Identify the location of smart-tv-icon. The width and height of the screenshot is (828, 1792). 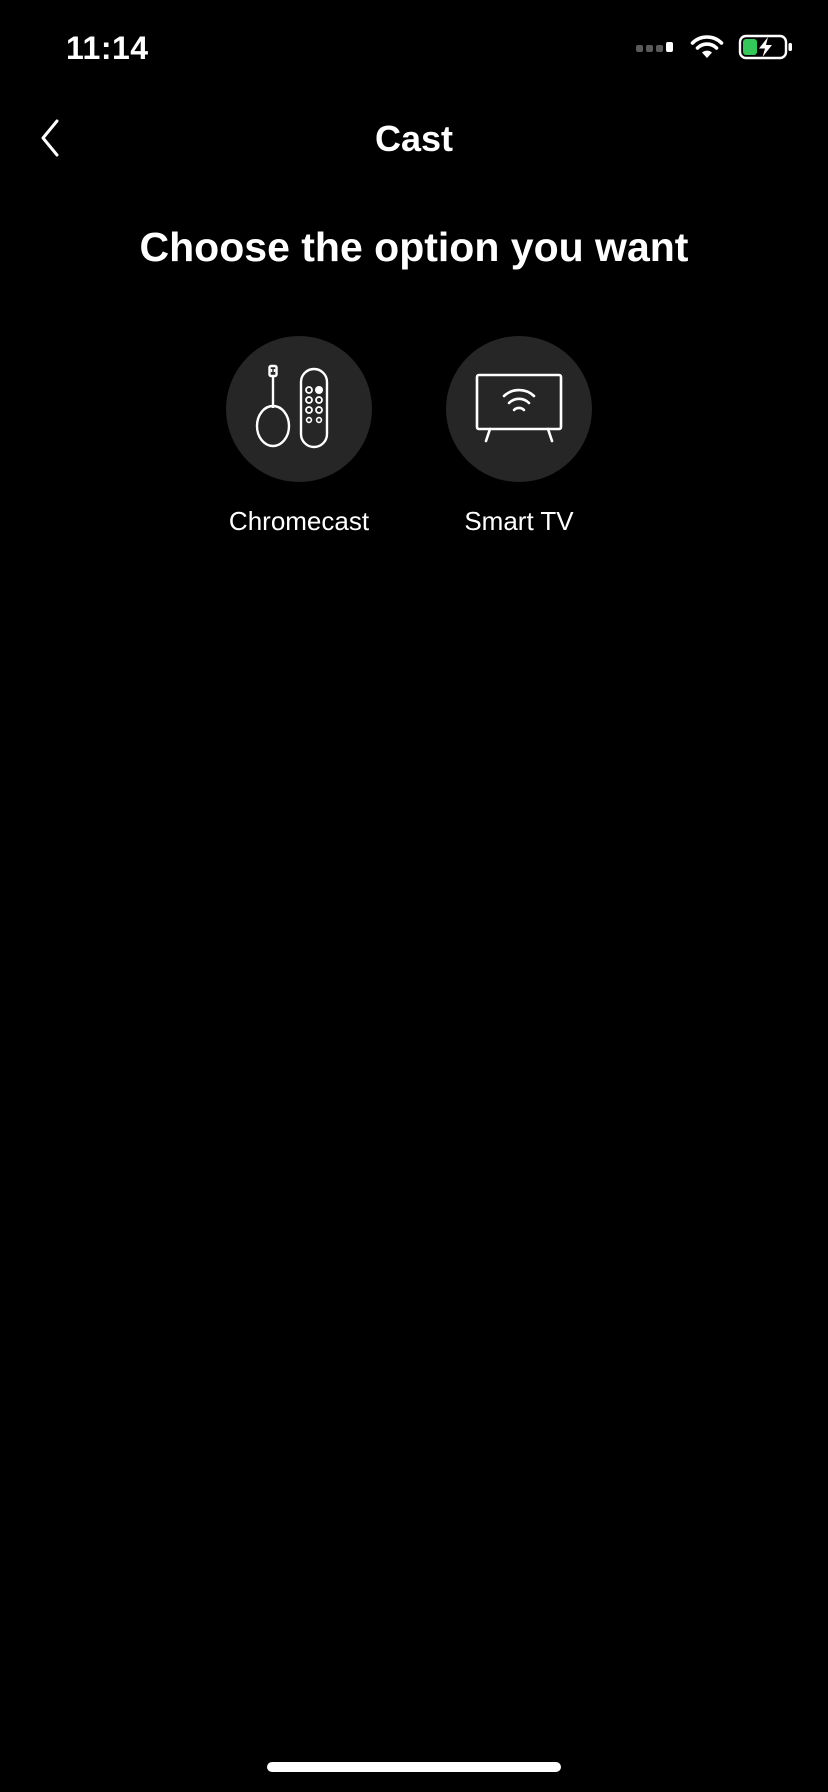
(519, 409).